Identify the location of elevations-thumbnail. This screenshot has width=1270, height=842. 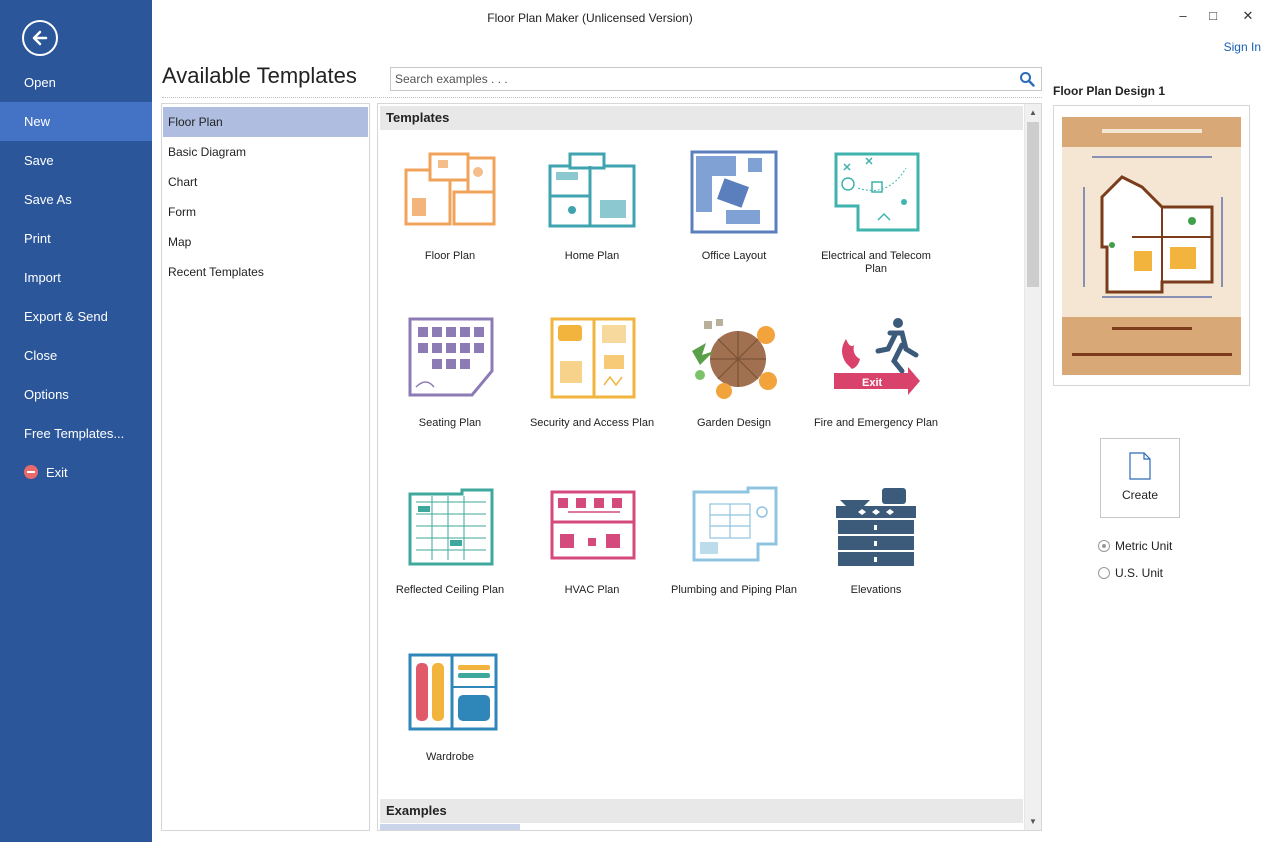
(876, 526).